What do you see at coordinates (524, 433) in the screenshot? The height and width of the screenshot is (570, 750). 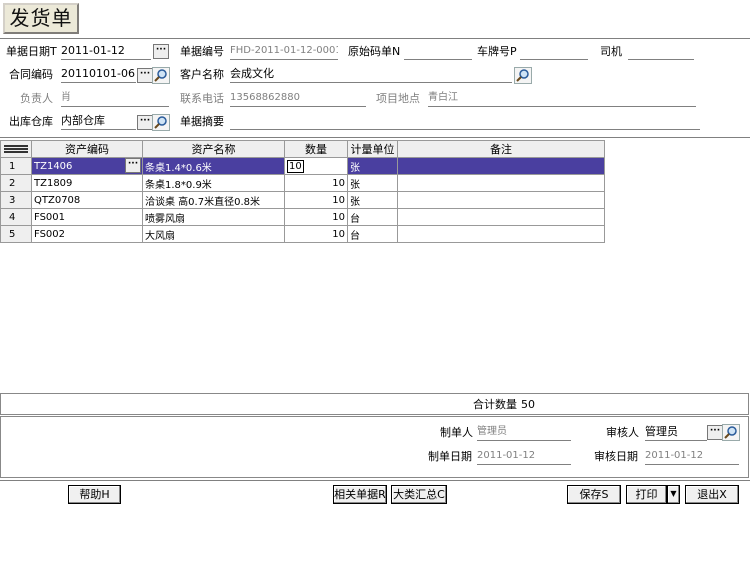 I see `maker-field: 管理员` at bounding box center [524, 433].